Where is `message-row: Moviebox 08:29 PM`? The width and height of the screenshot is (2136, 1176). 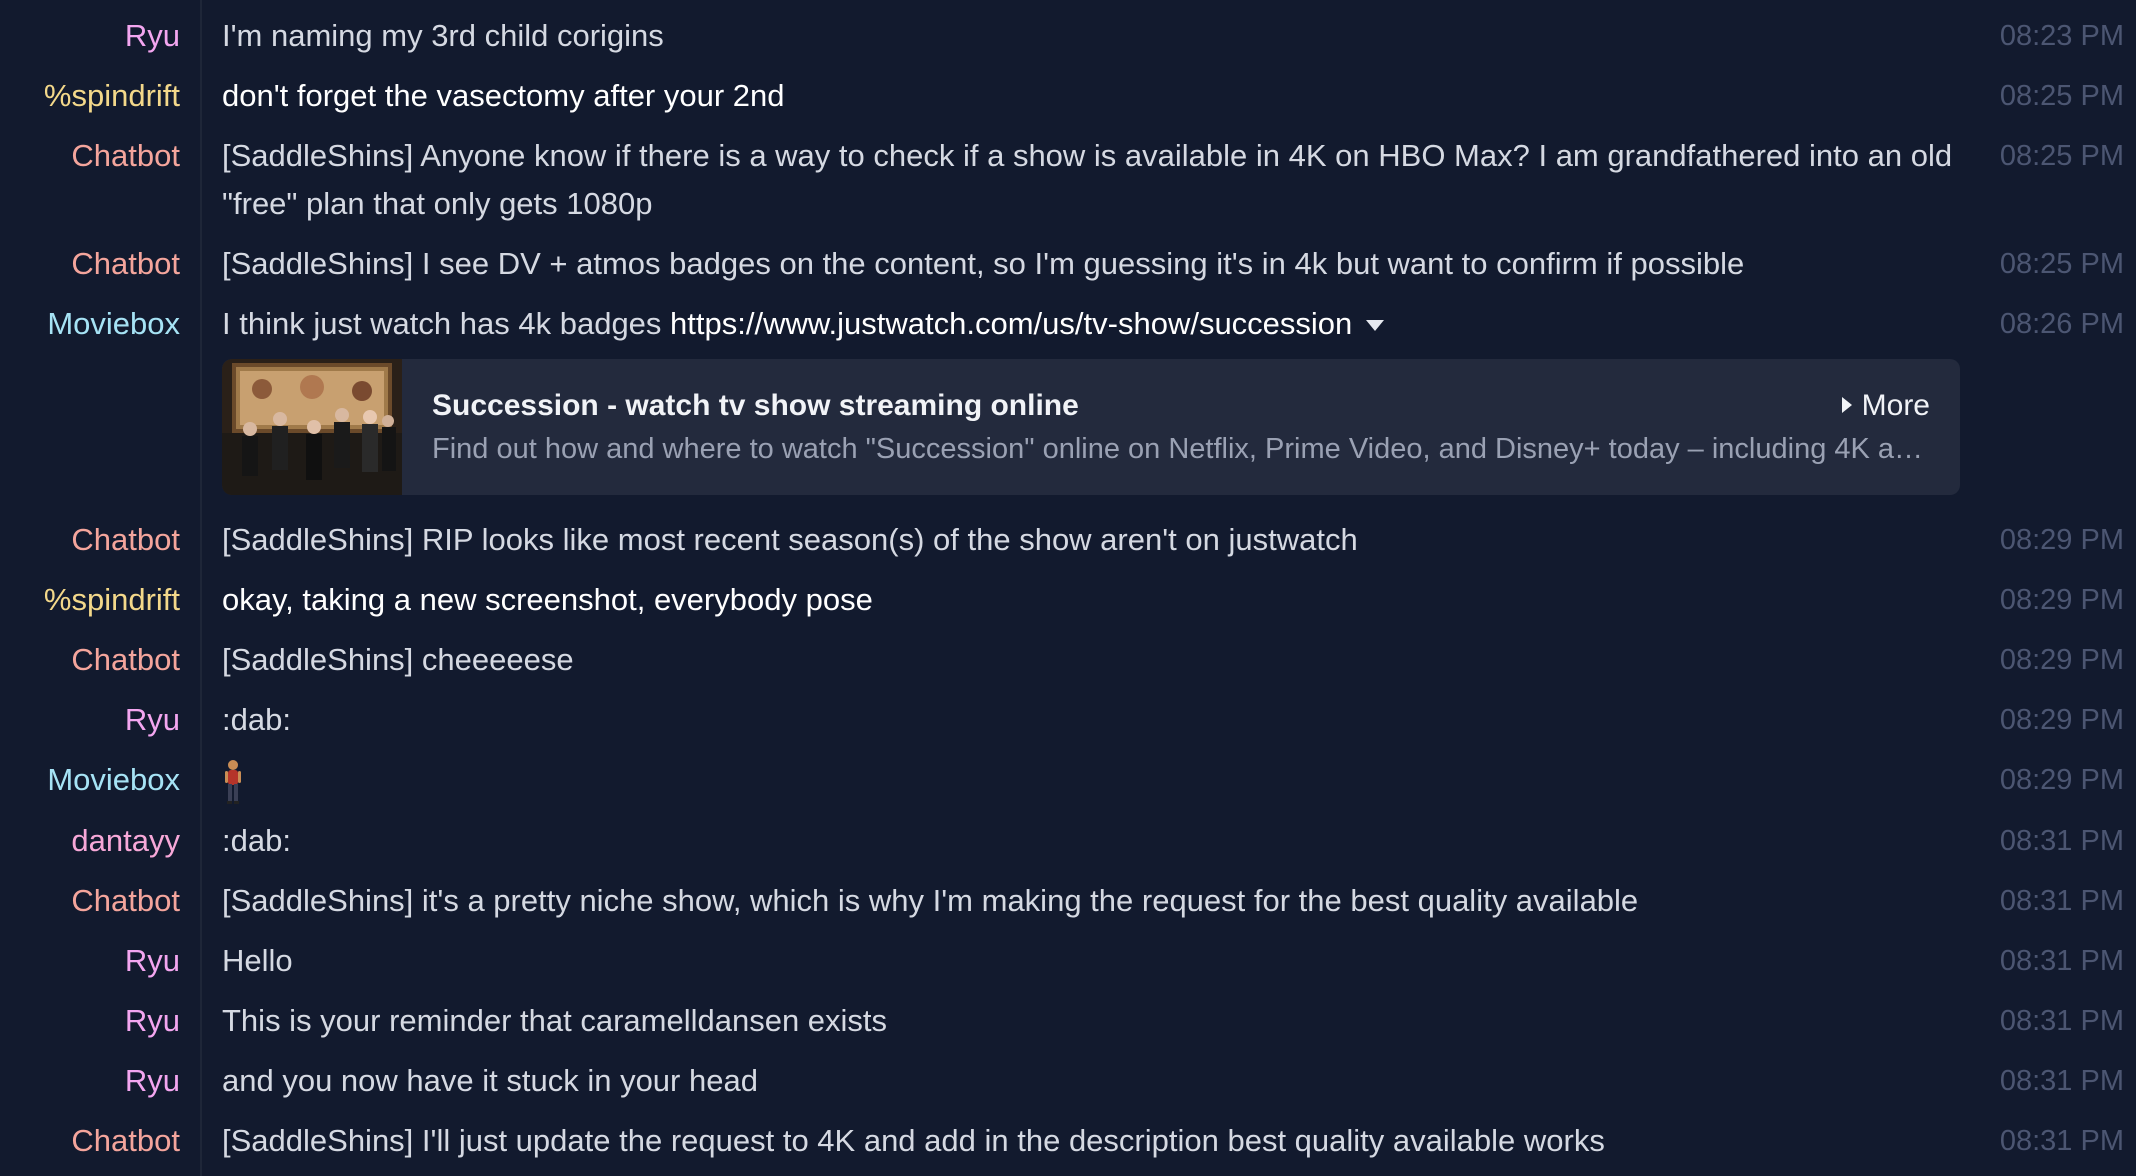 message-row: Moviebox 08:29 PM is located at coordinates (1068, 780).